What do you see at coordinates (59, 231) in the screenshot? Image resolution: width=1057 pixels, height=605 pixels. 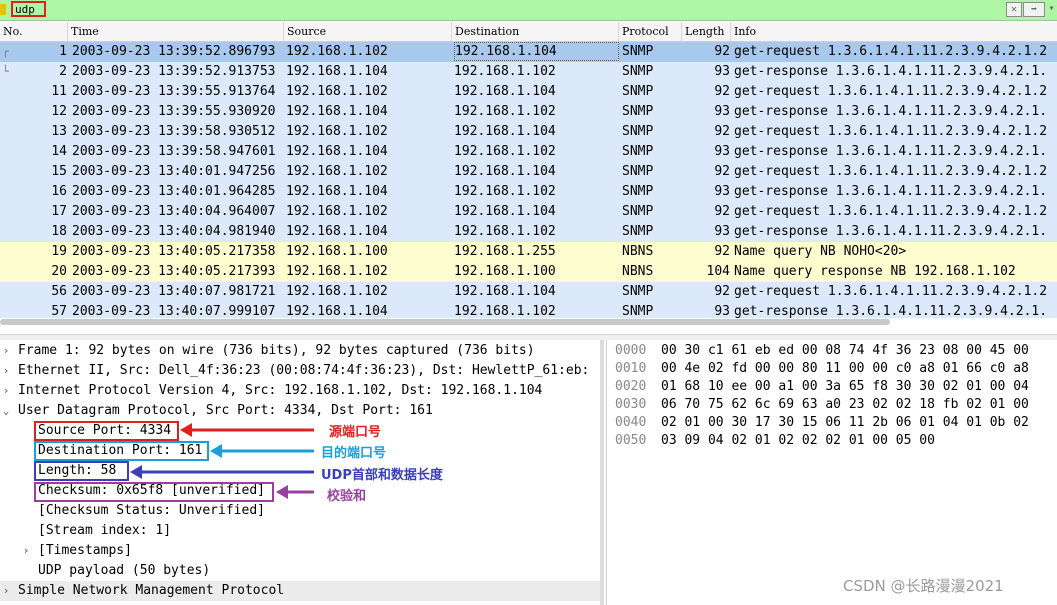 I see `packet-no: 18` at bounding box center [59, 231].